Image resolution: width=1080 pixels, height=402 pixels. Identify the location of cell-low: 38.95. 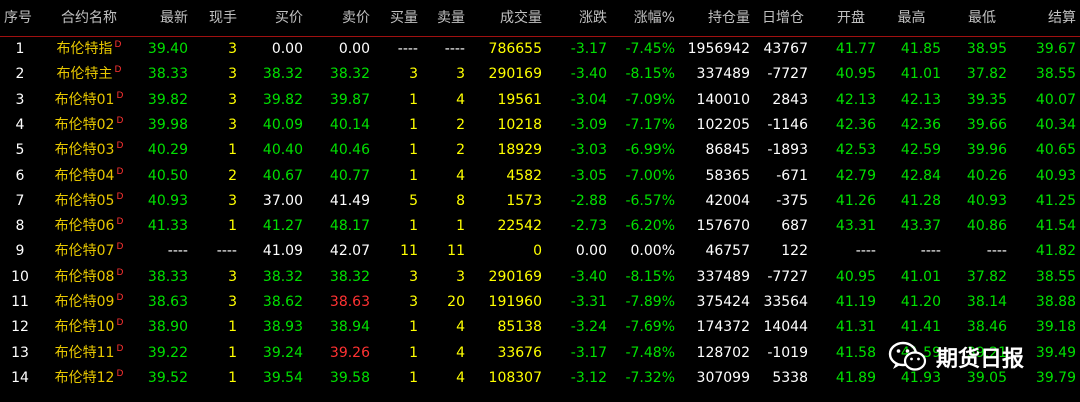
(975, 49).